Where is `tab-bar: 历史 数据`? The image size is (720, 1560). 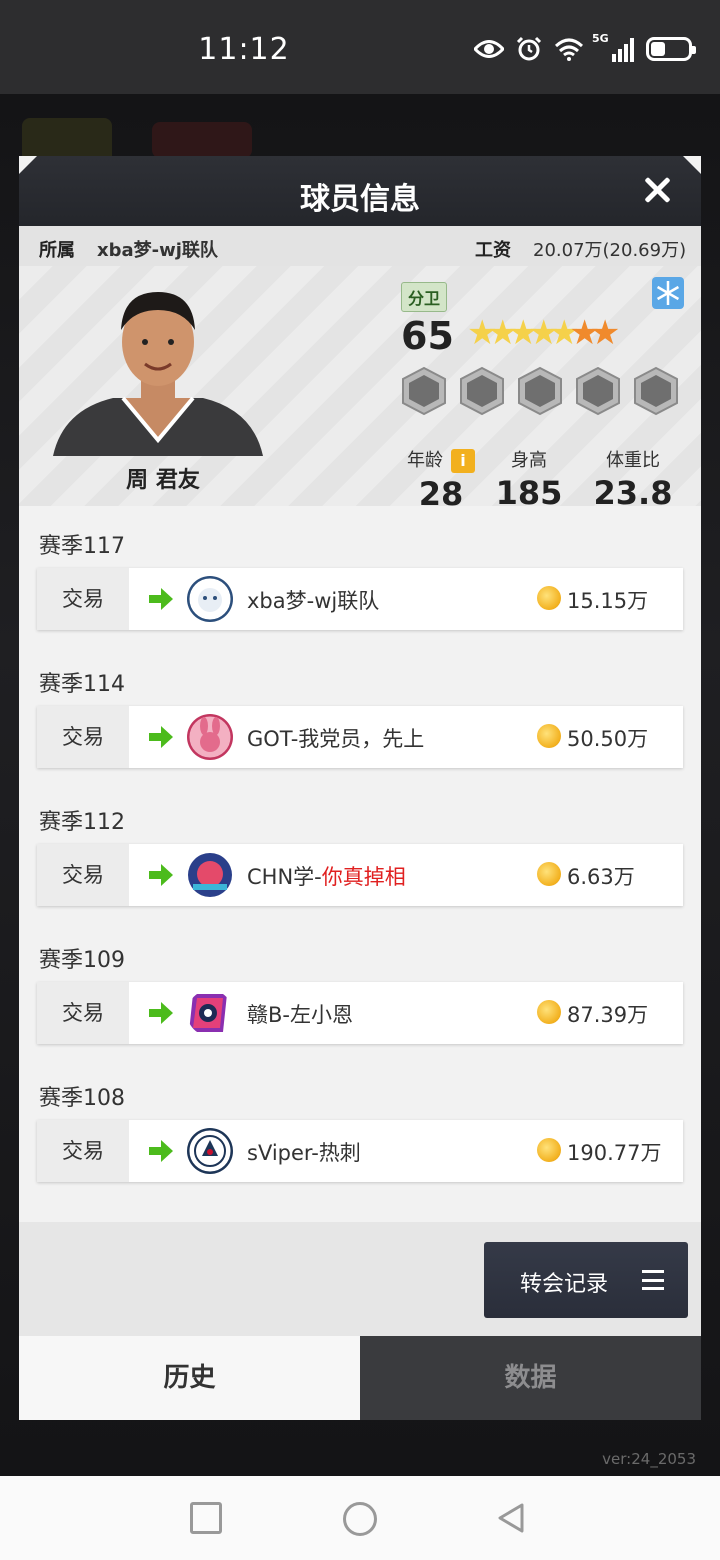
tab-bar: 历史 数据 is located at coordinates (360, 1378).